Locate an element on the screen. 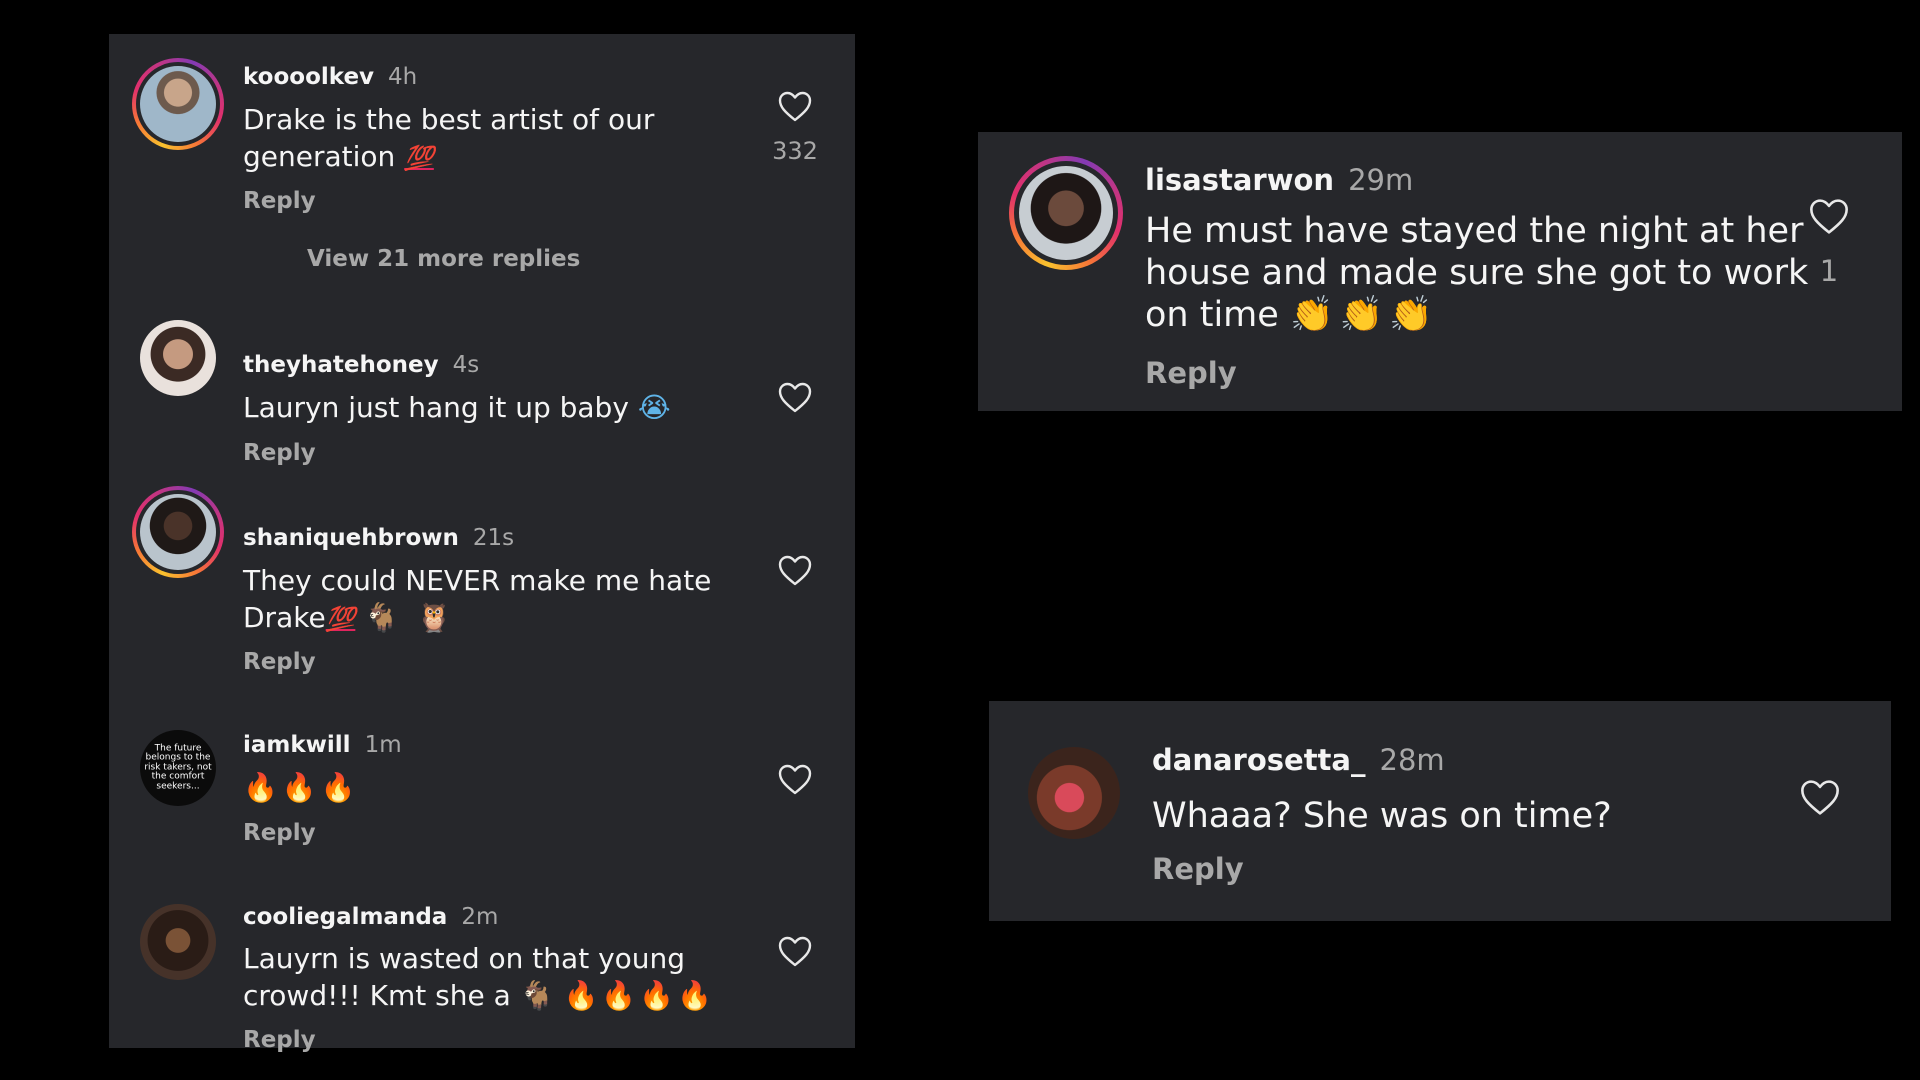 Image resolution: width=1920 pixels, height=1080 pixels. username: koooolkev 4h is located at coordinates (330, 77).